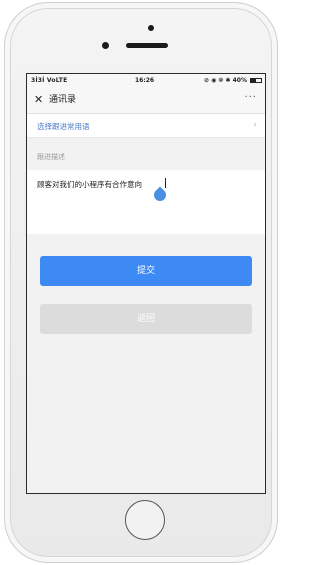 This screenshot has width=320, height=565. What do you see at coordinates (146, 202) in the screenshot?
I see `description-textarea: 顾客对我们的小程序有合作意向` at bounding box center [146, 202].